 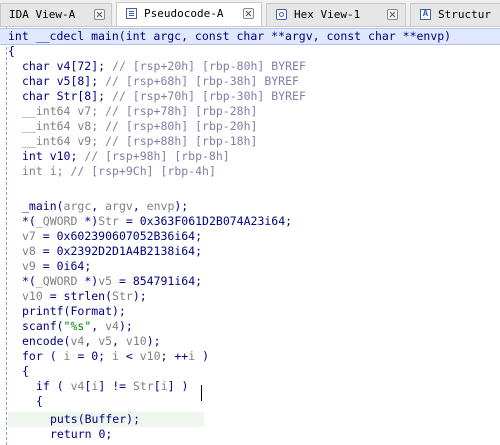 What do you see at coordinates (131, 13) in the screenshot?
I see `document-icon` at bounding box center [131, 13].